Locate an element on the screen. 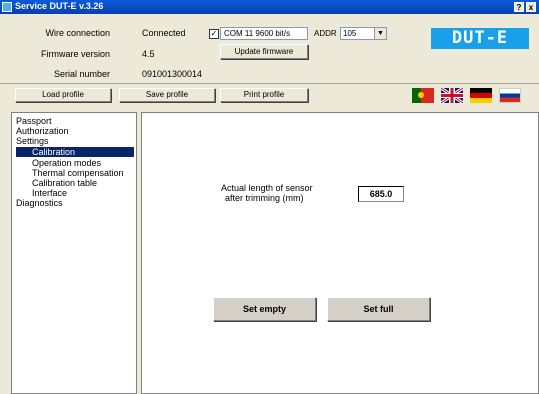  title-bar: Service DUT-E v.3.26 ? x is located at coordinates (269, 7).